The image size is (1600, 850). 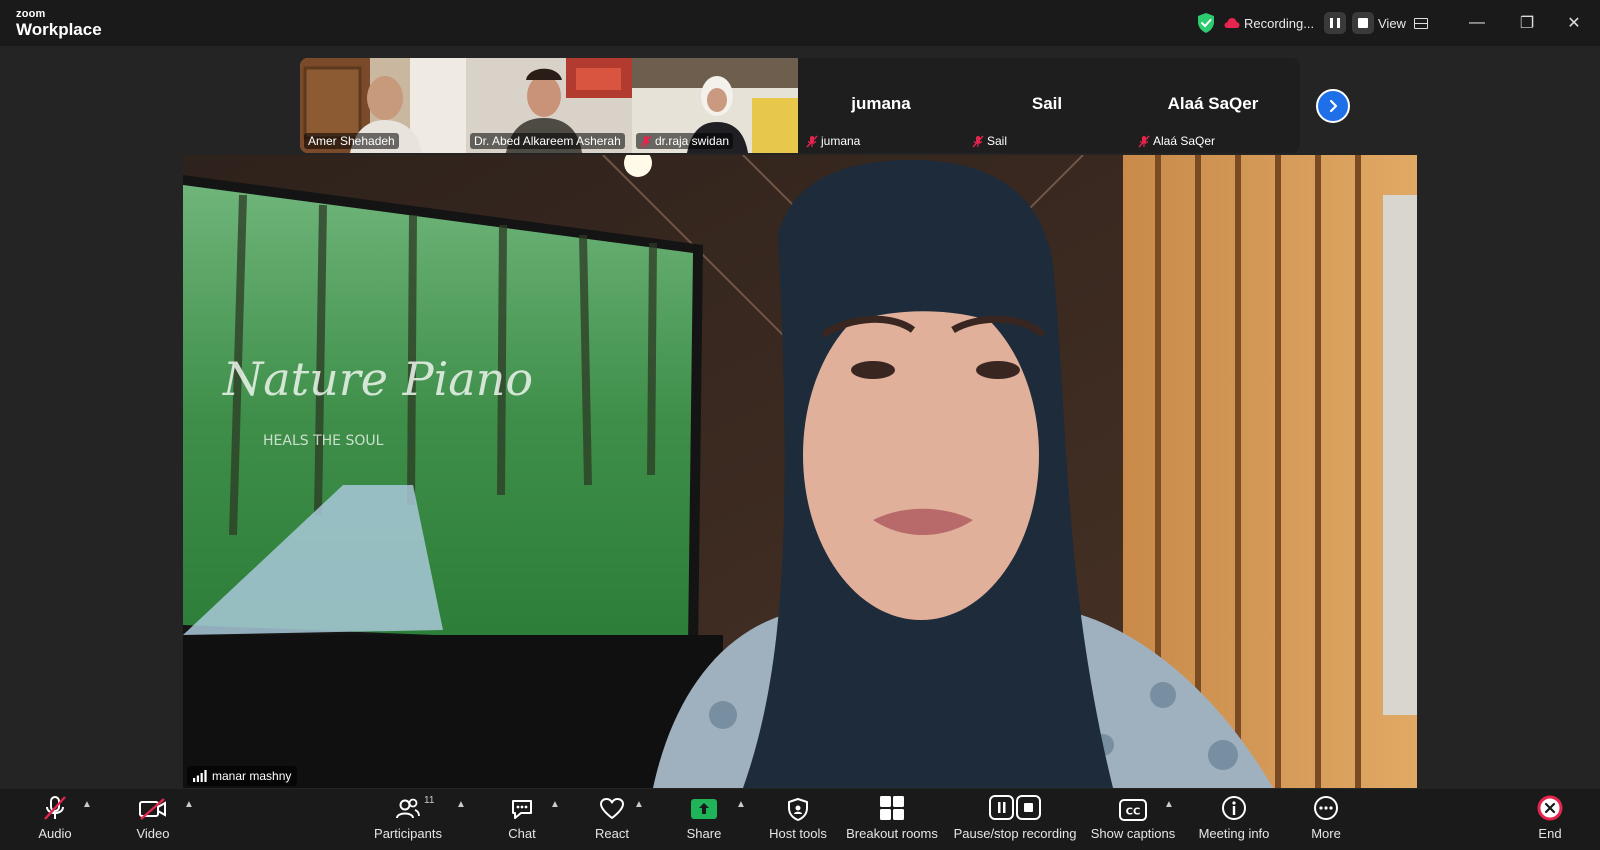 What do you see at coordinates (704, 819) in the screenshot?
I see `share-button: Share` at bounding box center [704, 819].